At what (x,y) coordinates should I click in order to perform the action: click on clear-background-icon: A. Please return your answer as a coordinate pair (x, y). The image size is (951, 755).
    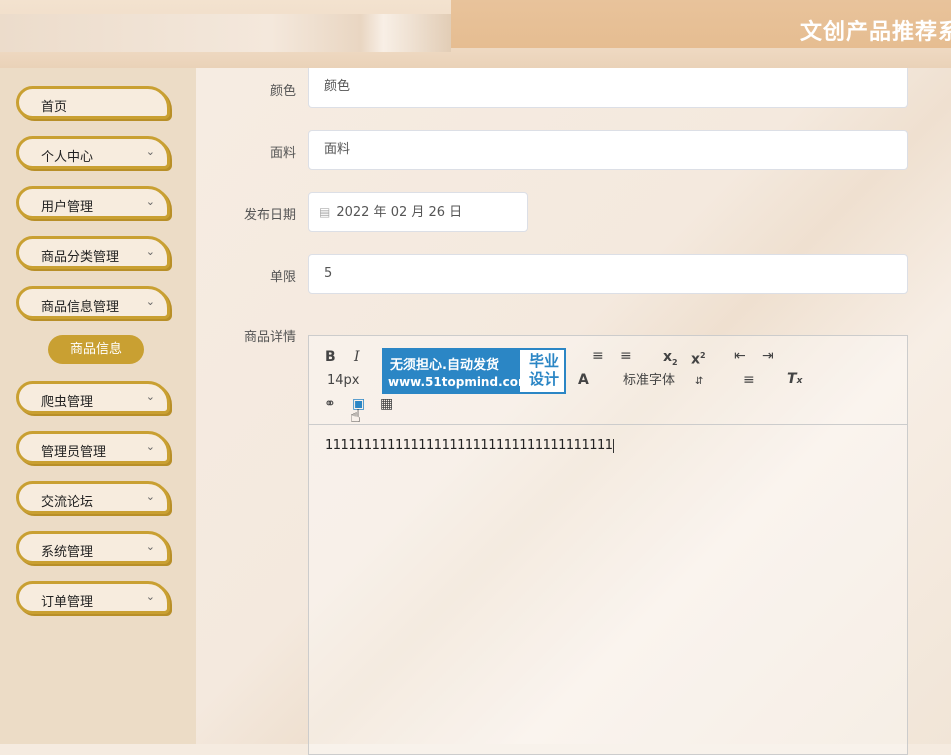
    Looking at the image, I should click on (583, 380).